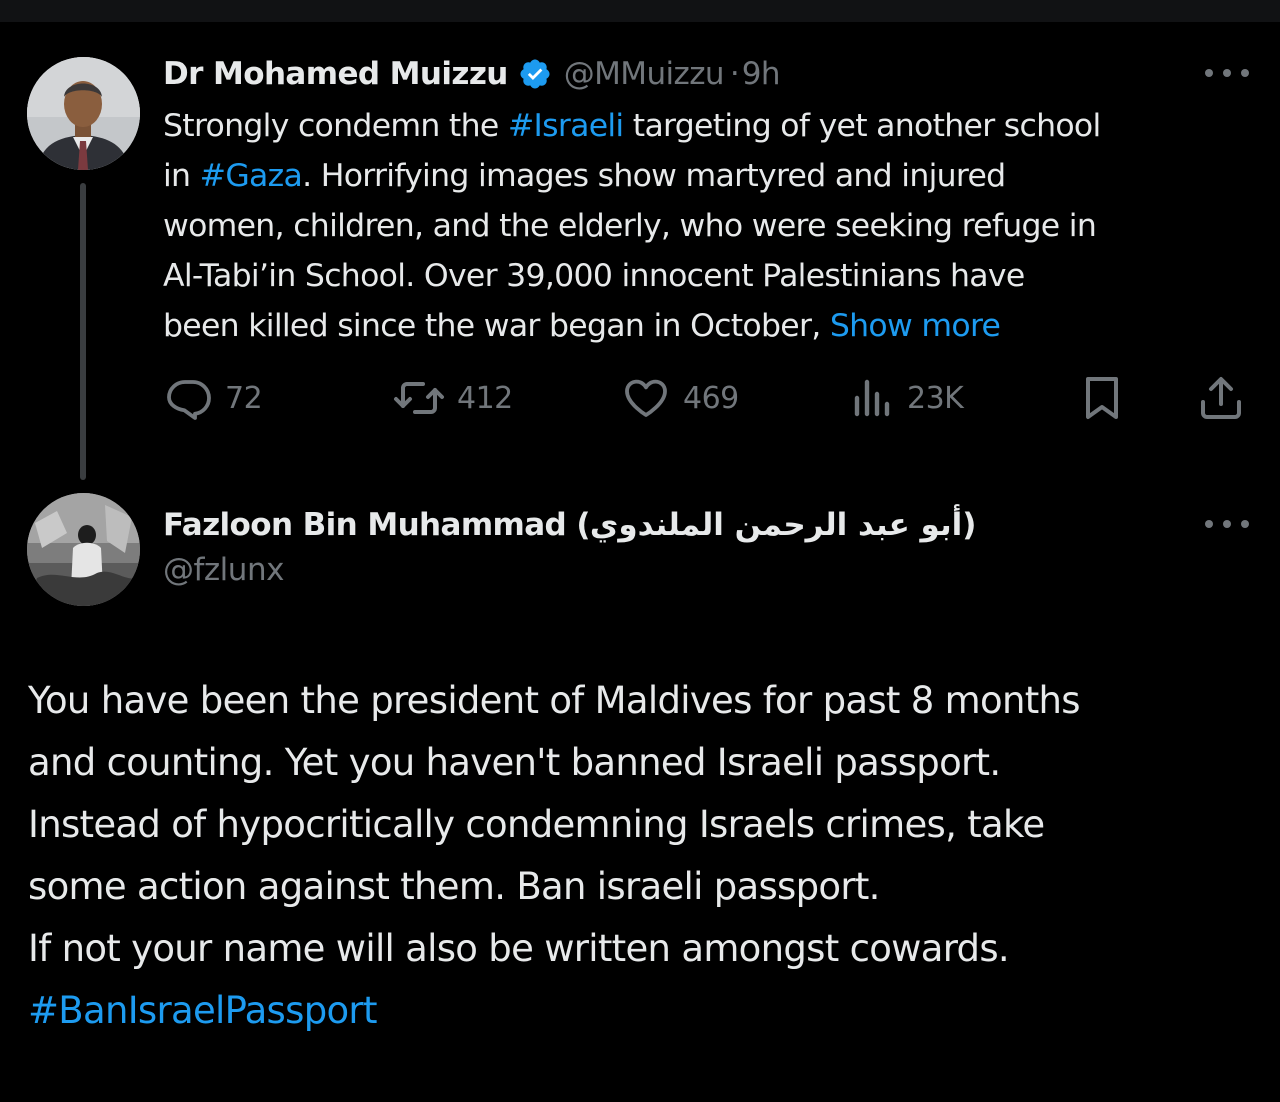 This screenshot has height=1102, width=1280. Describe the element at coordinates (189, 400) in the screenshot. I see `reply-icon` at that location.